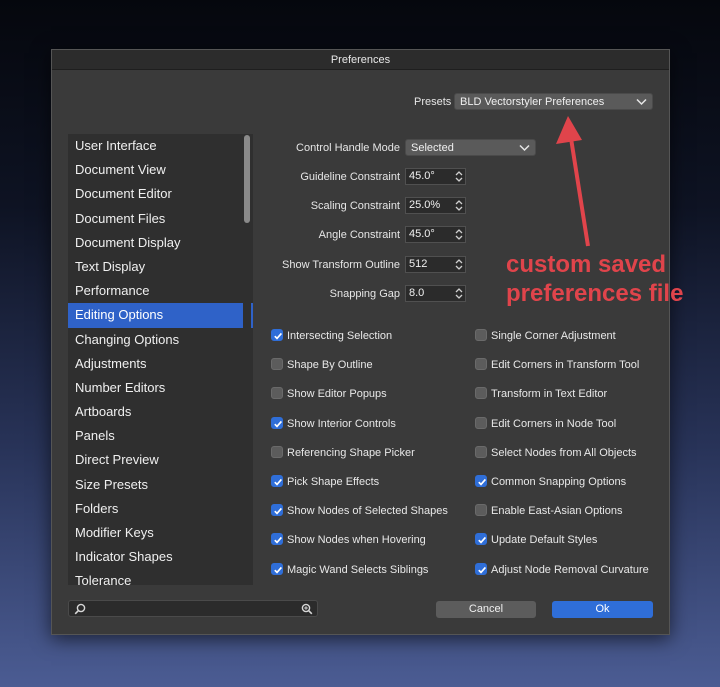 The image size is (720, 687). What do you see at coordinates (160, 460) in the screenshot?
I see `sidebar-item-direct-preview: Direct Preview` at bounding box center [160, 460].